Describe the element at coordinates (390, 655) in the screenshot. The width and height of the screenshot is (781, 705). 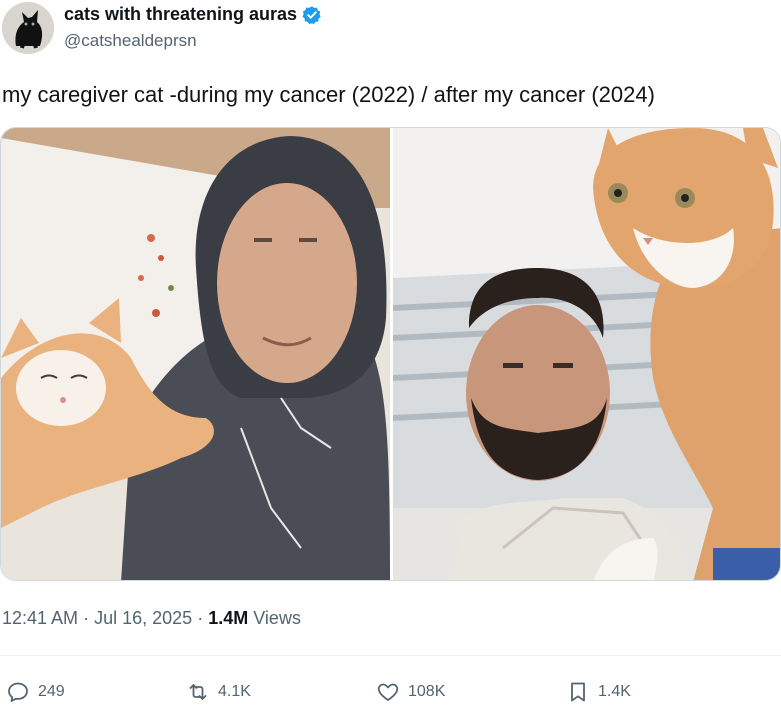
I see `divider` at that location.